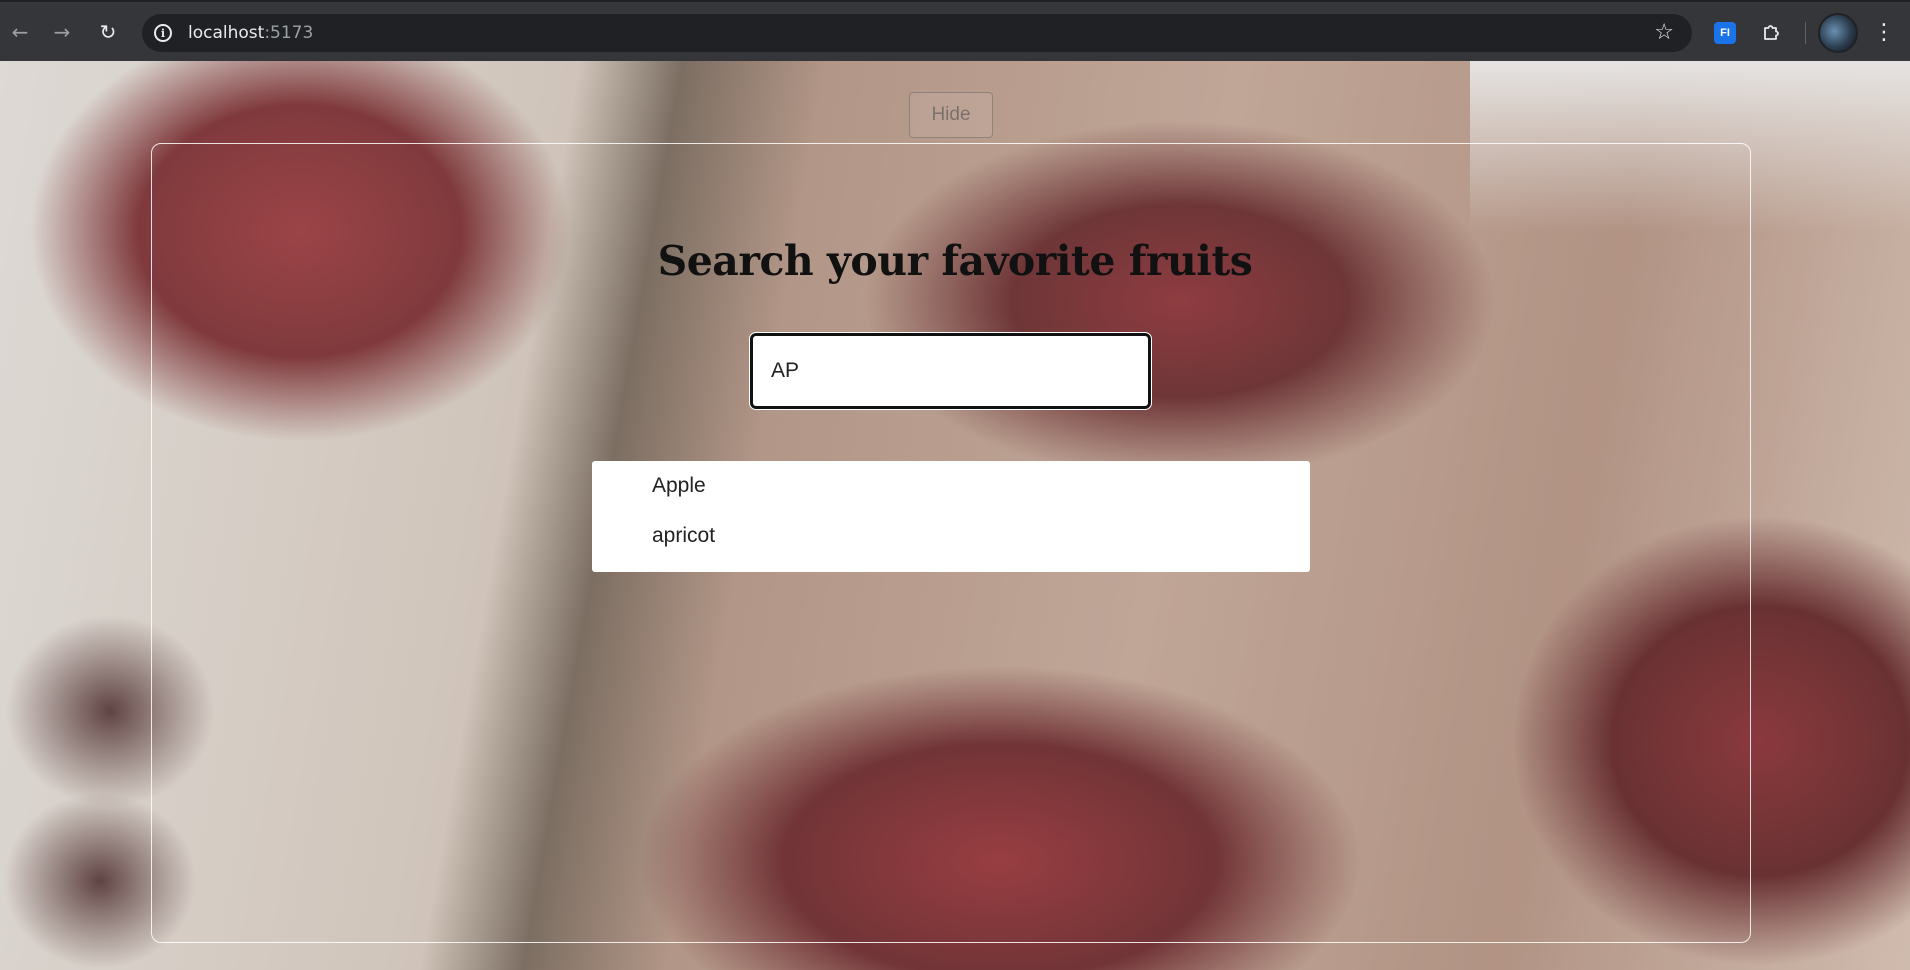  What do you see at coordinates (1884, 32) in the screenshot?
I see `kebab-menu-icon: ⋮` at bounding box center [1884, 32].